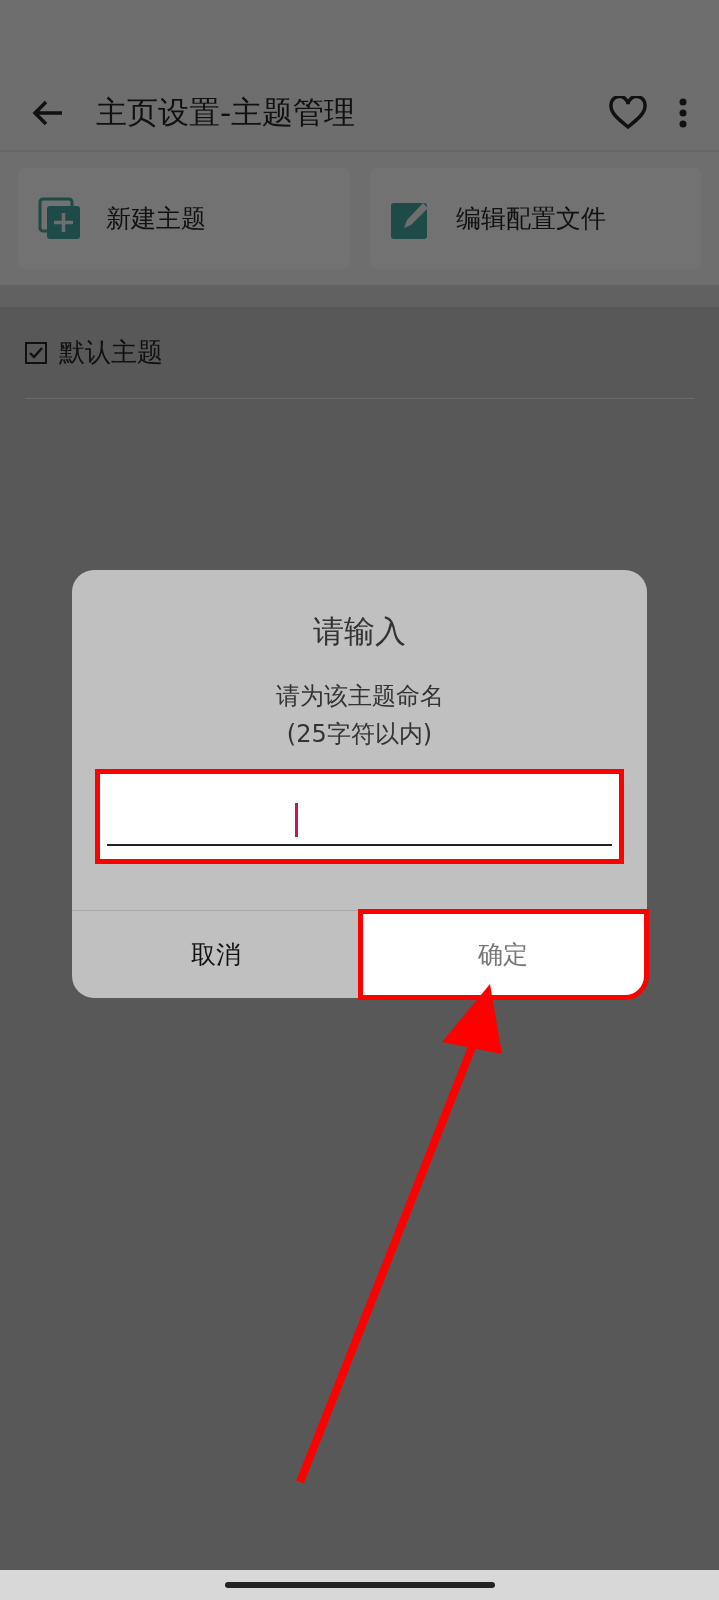 Image resolution: width=719 pixels, height=1600 pixels. What do you see at coordinates (48, 112) in the screenshot?
I see `back-icon` at bounding box center [48, 112].